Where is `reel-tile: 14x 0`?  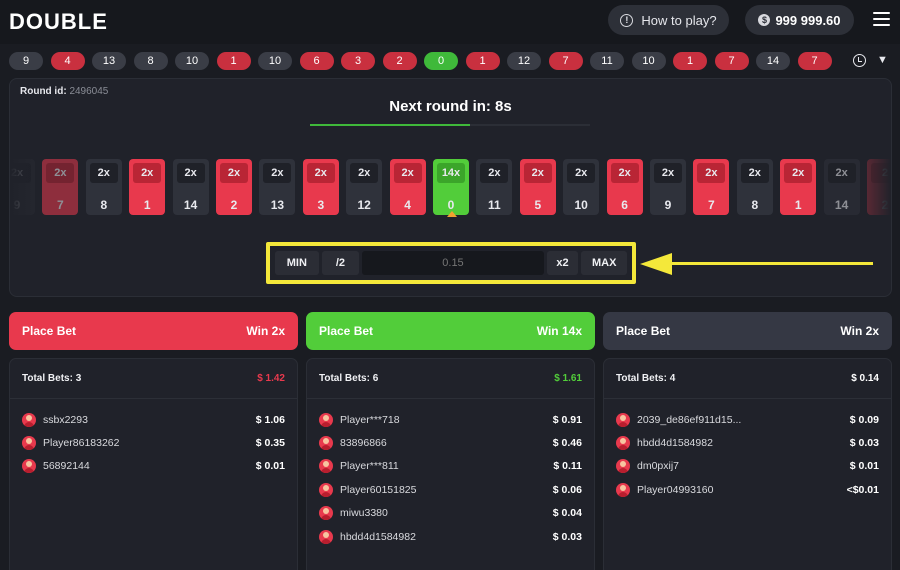 reel-tile: 14x 0 is located at coordinates (451, 187).